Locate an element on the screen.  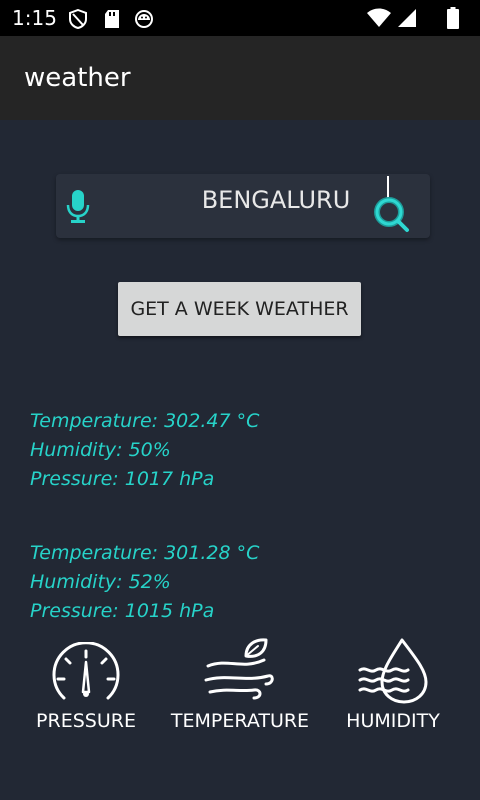
status-bar: 1:15 is located at coordinates (240, 18).